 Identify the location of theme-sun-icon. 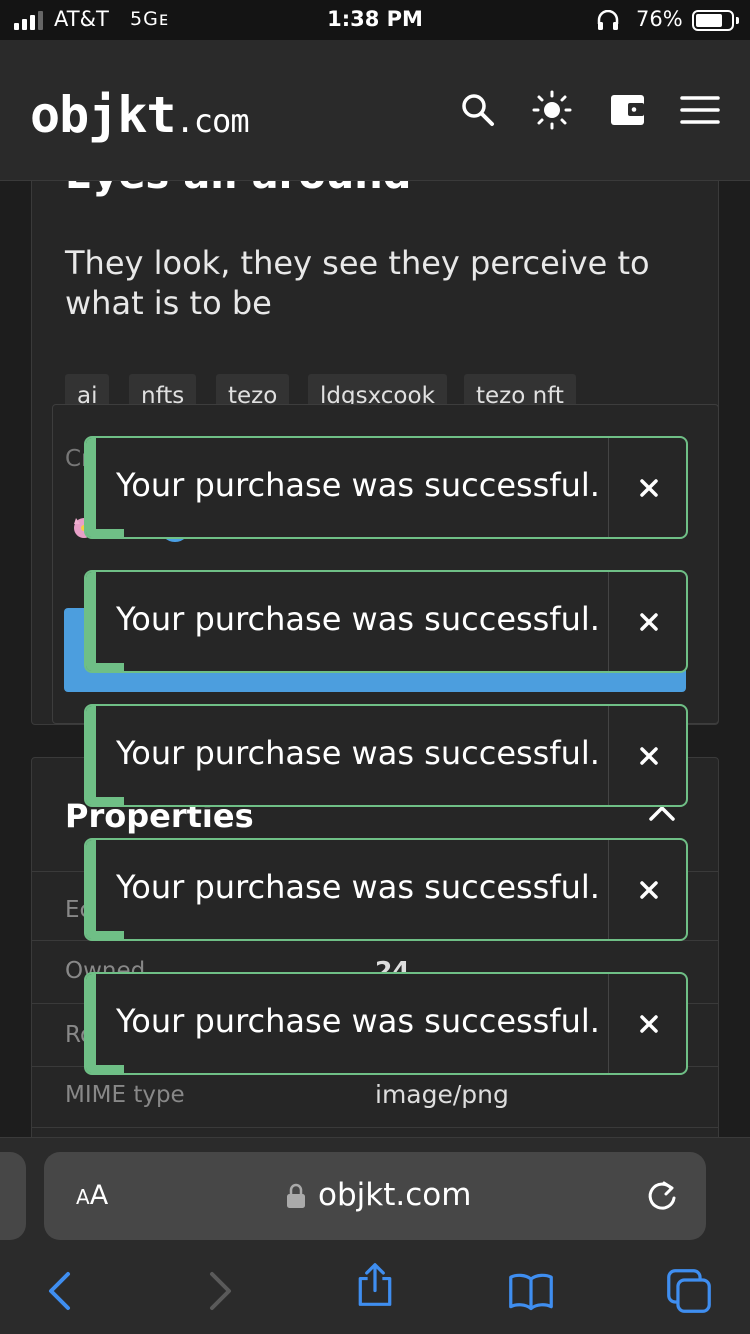
(552, 110).